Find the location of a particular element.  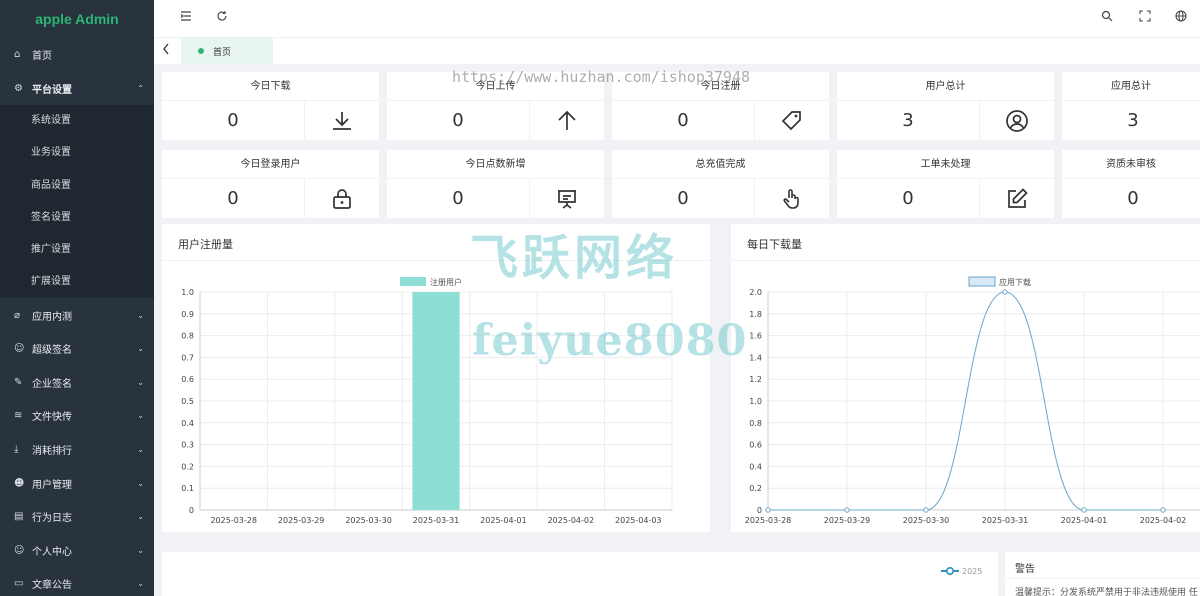

home-icon: ⌂ is located at coordinates (17, 55).